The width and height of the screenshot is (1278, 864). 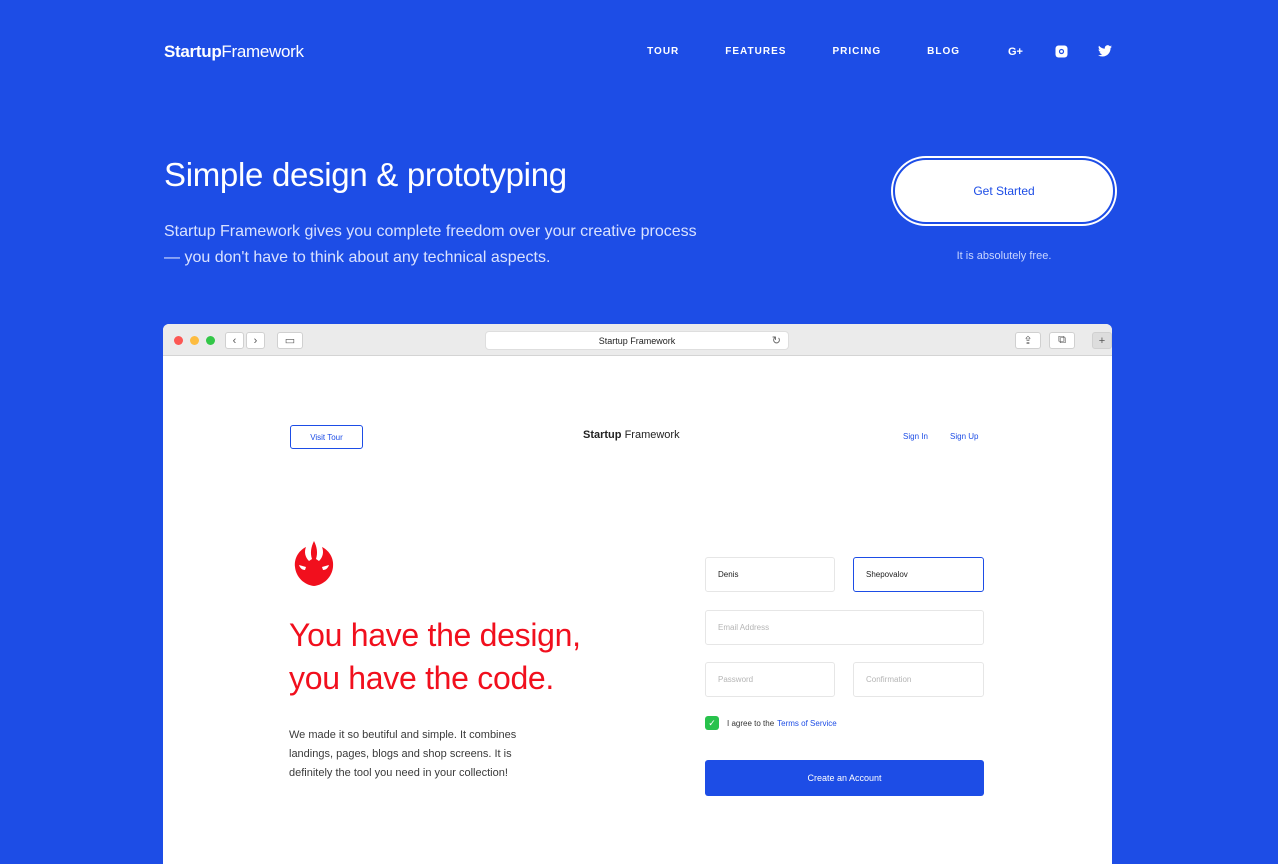 What do you see at coordinates (918, 679) in the screenshot?
I see `confirmation-field: Confirmation` at bounding box center [918, 679].